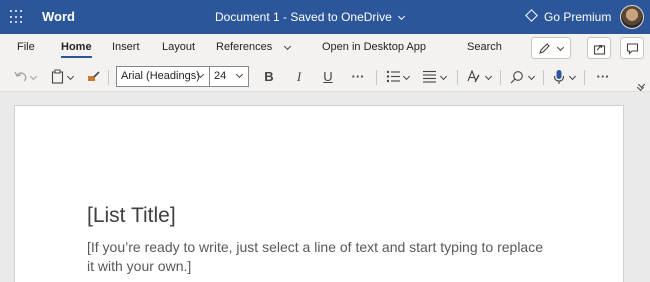 This screenshot has height=282, width=650. What do you see at coordinates (17, 17) in the screenshot?
I see `app-launcher-icon` at bounding box center [17, 17].